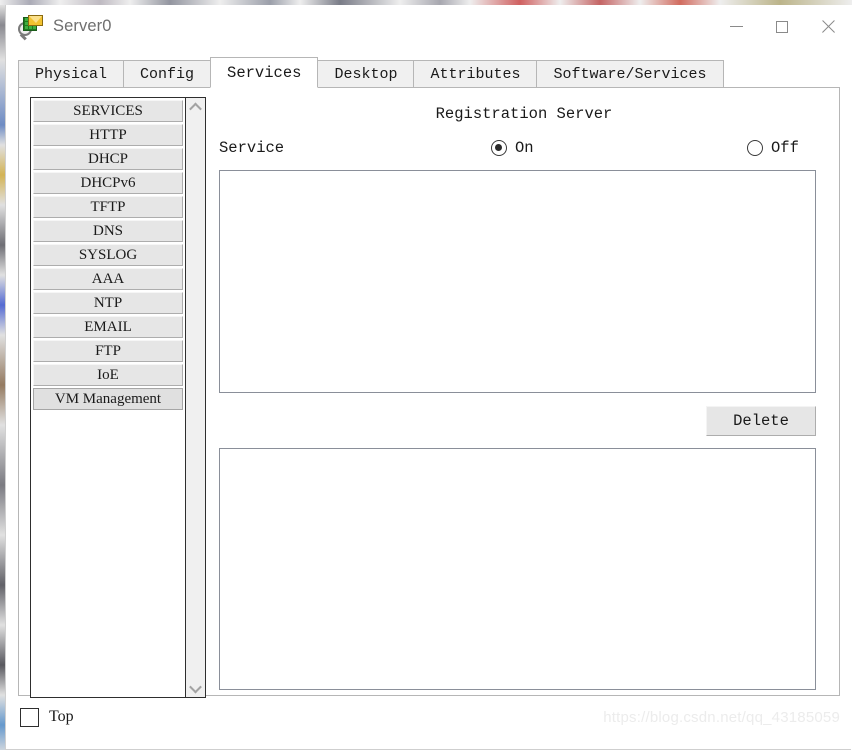 Image resolution: width=852 pixels, height=750 pixels. What do you see at coordinates (108, 255) in the screenshot?
I see `sidebar-item-syslog: SYSLOG` at bounding box center [108, 255].